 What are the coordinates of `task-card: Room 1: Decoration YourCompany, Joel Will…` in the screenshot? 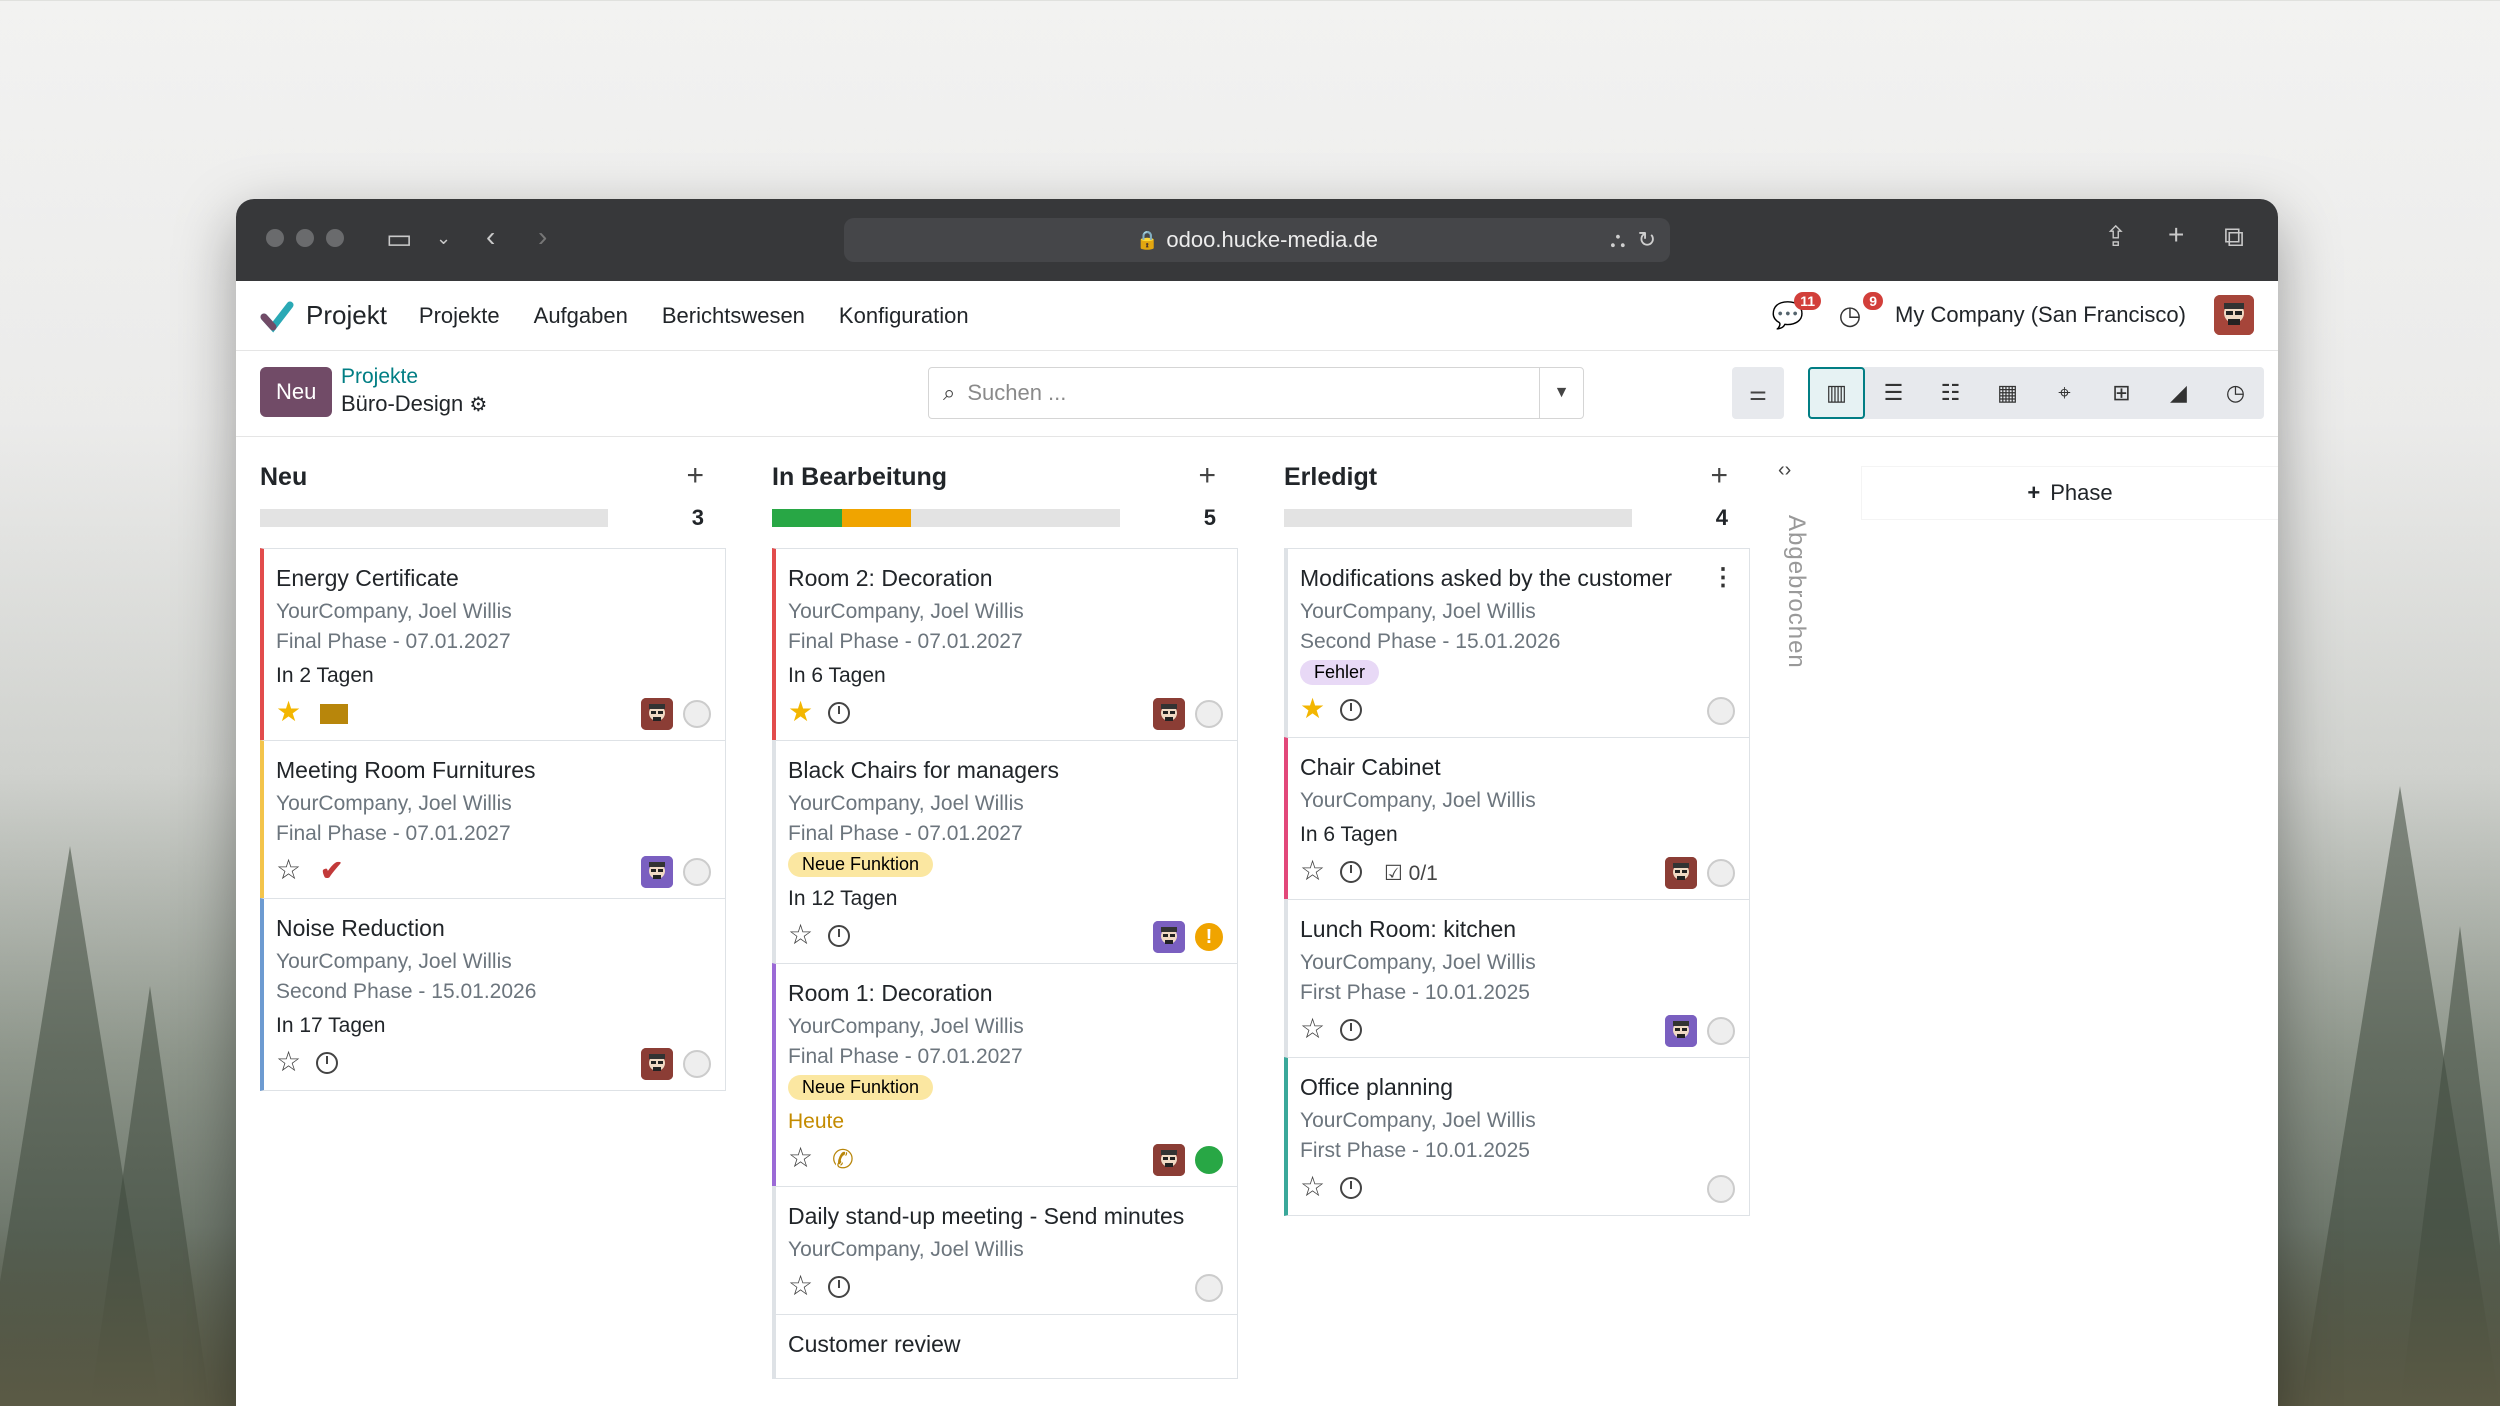 It's located at (1005, 1075).